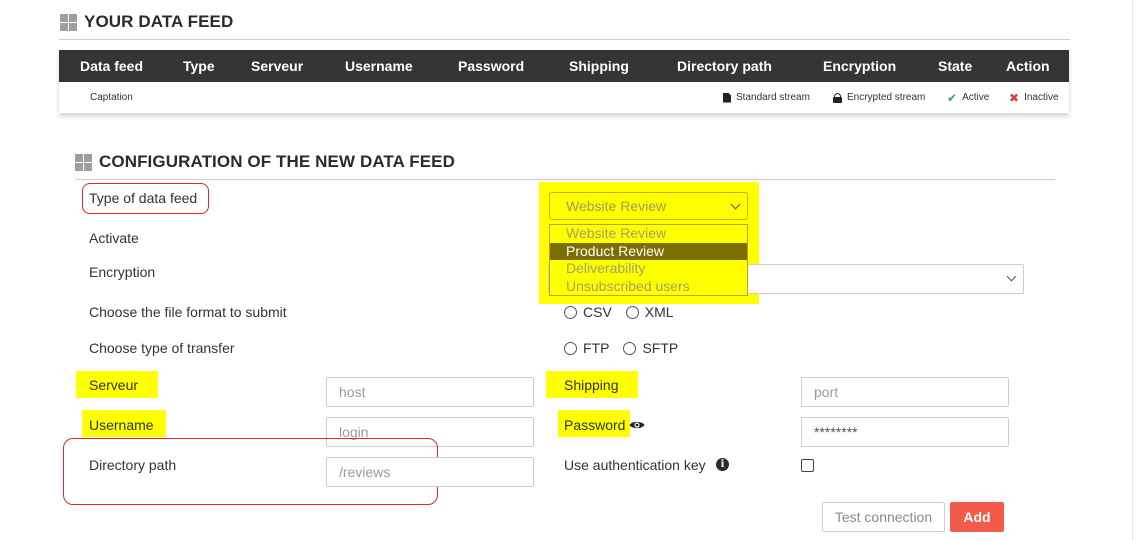  I want to click on legend-standard-stream: Standard stream, so click(766, 97).